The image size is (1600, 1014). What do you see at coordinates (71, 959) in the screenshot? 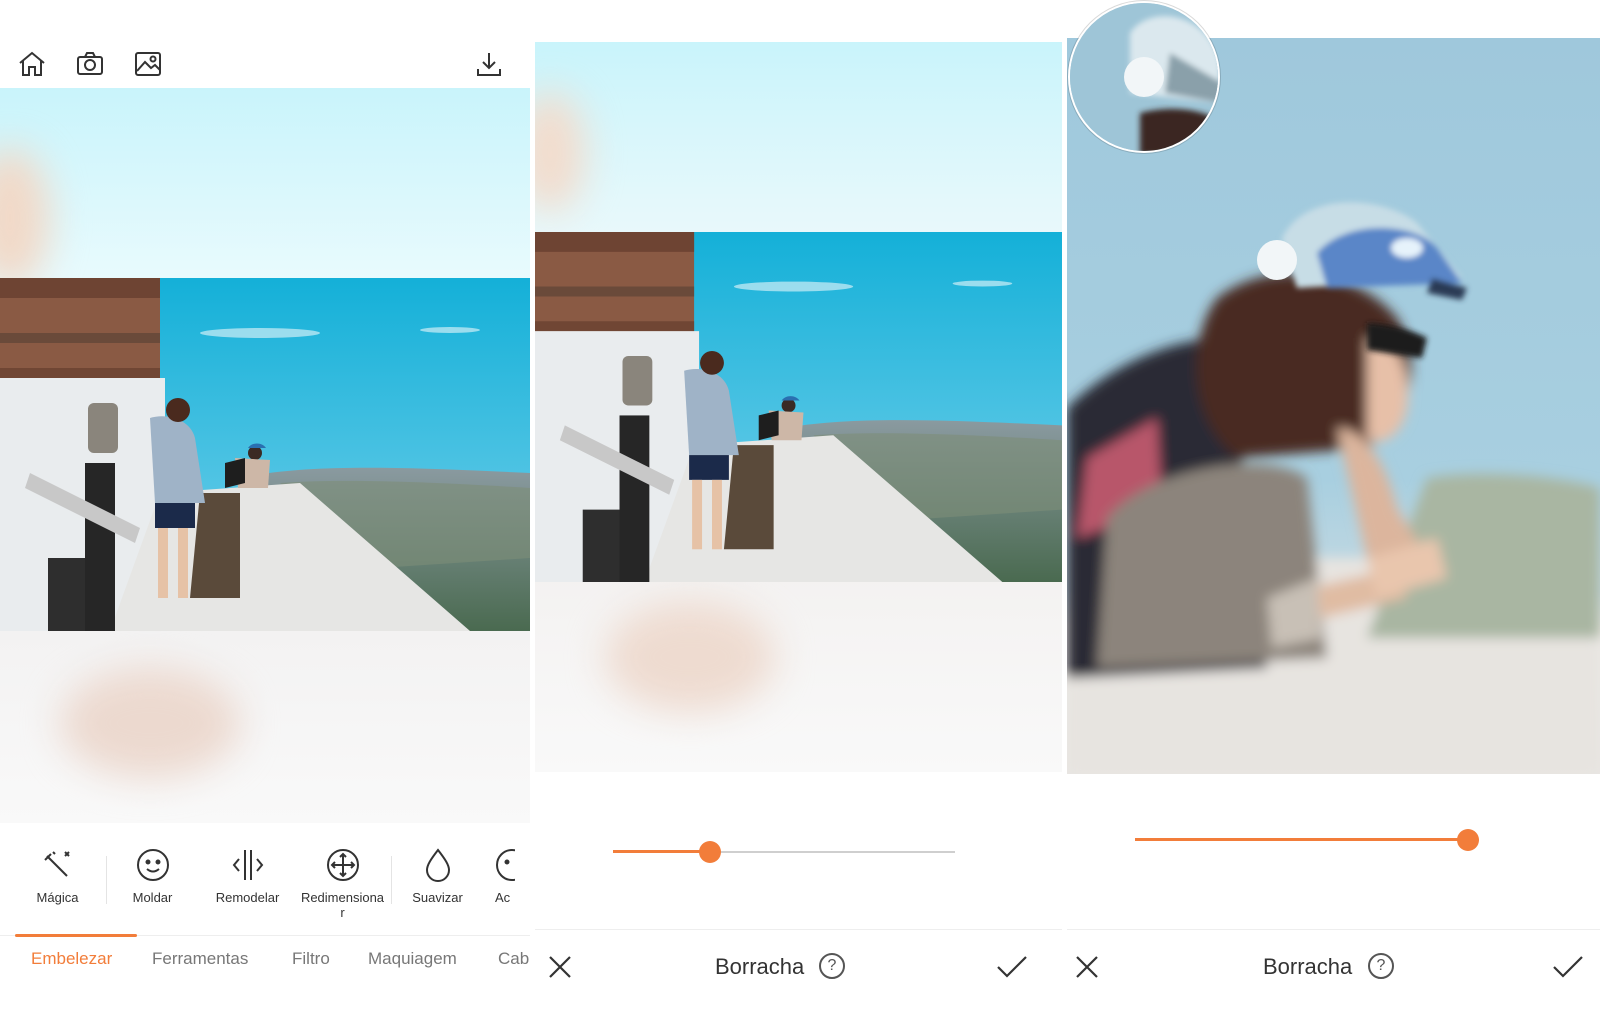
I see `tab-beautify: Embelezar` at bounding box center [71, 959].